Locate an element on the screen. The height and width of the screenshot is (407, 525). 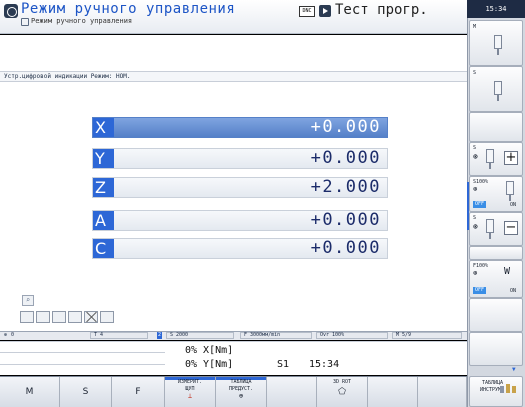
time-display: 15:34 is located at coordinates (324, 364).